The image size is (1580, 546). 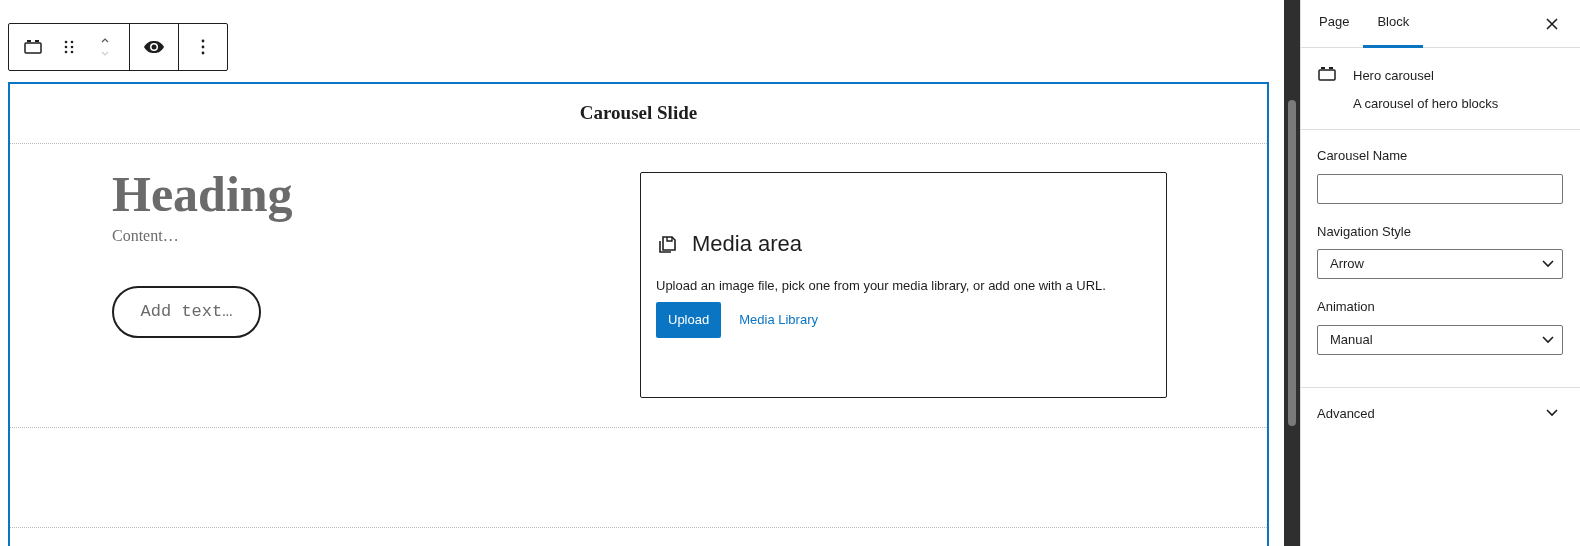 I want to click on upload-button: Upload, so click(x=689, y=320).